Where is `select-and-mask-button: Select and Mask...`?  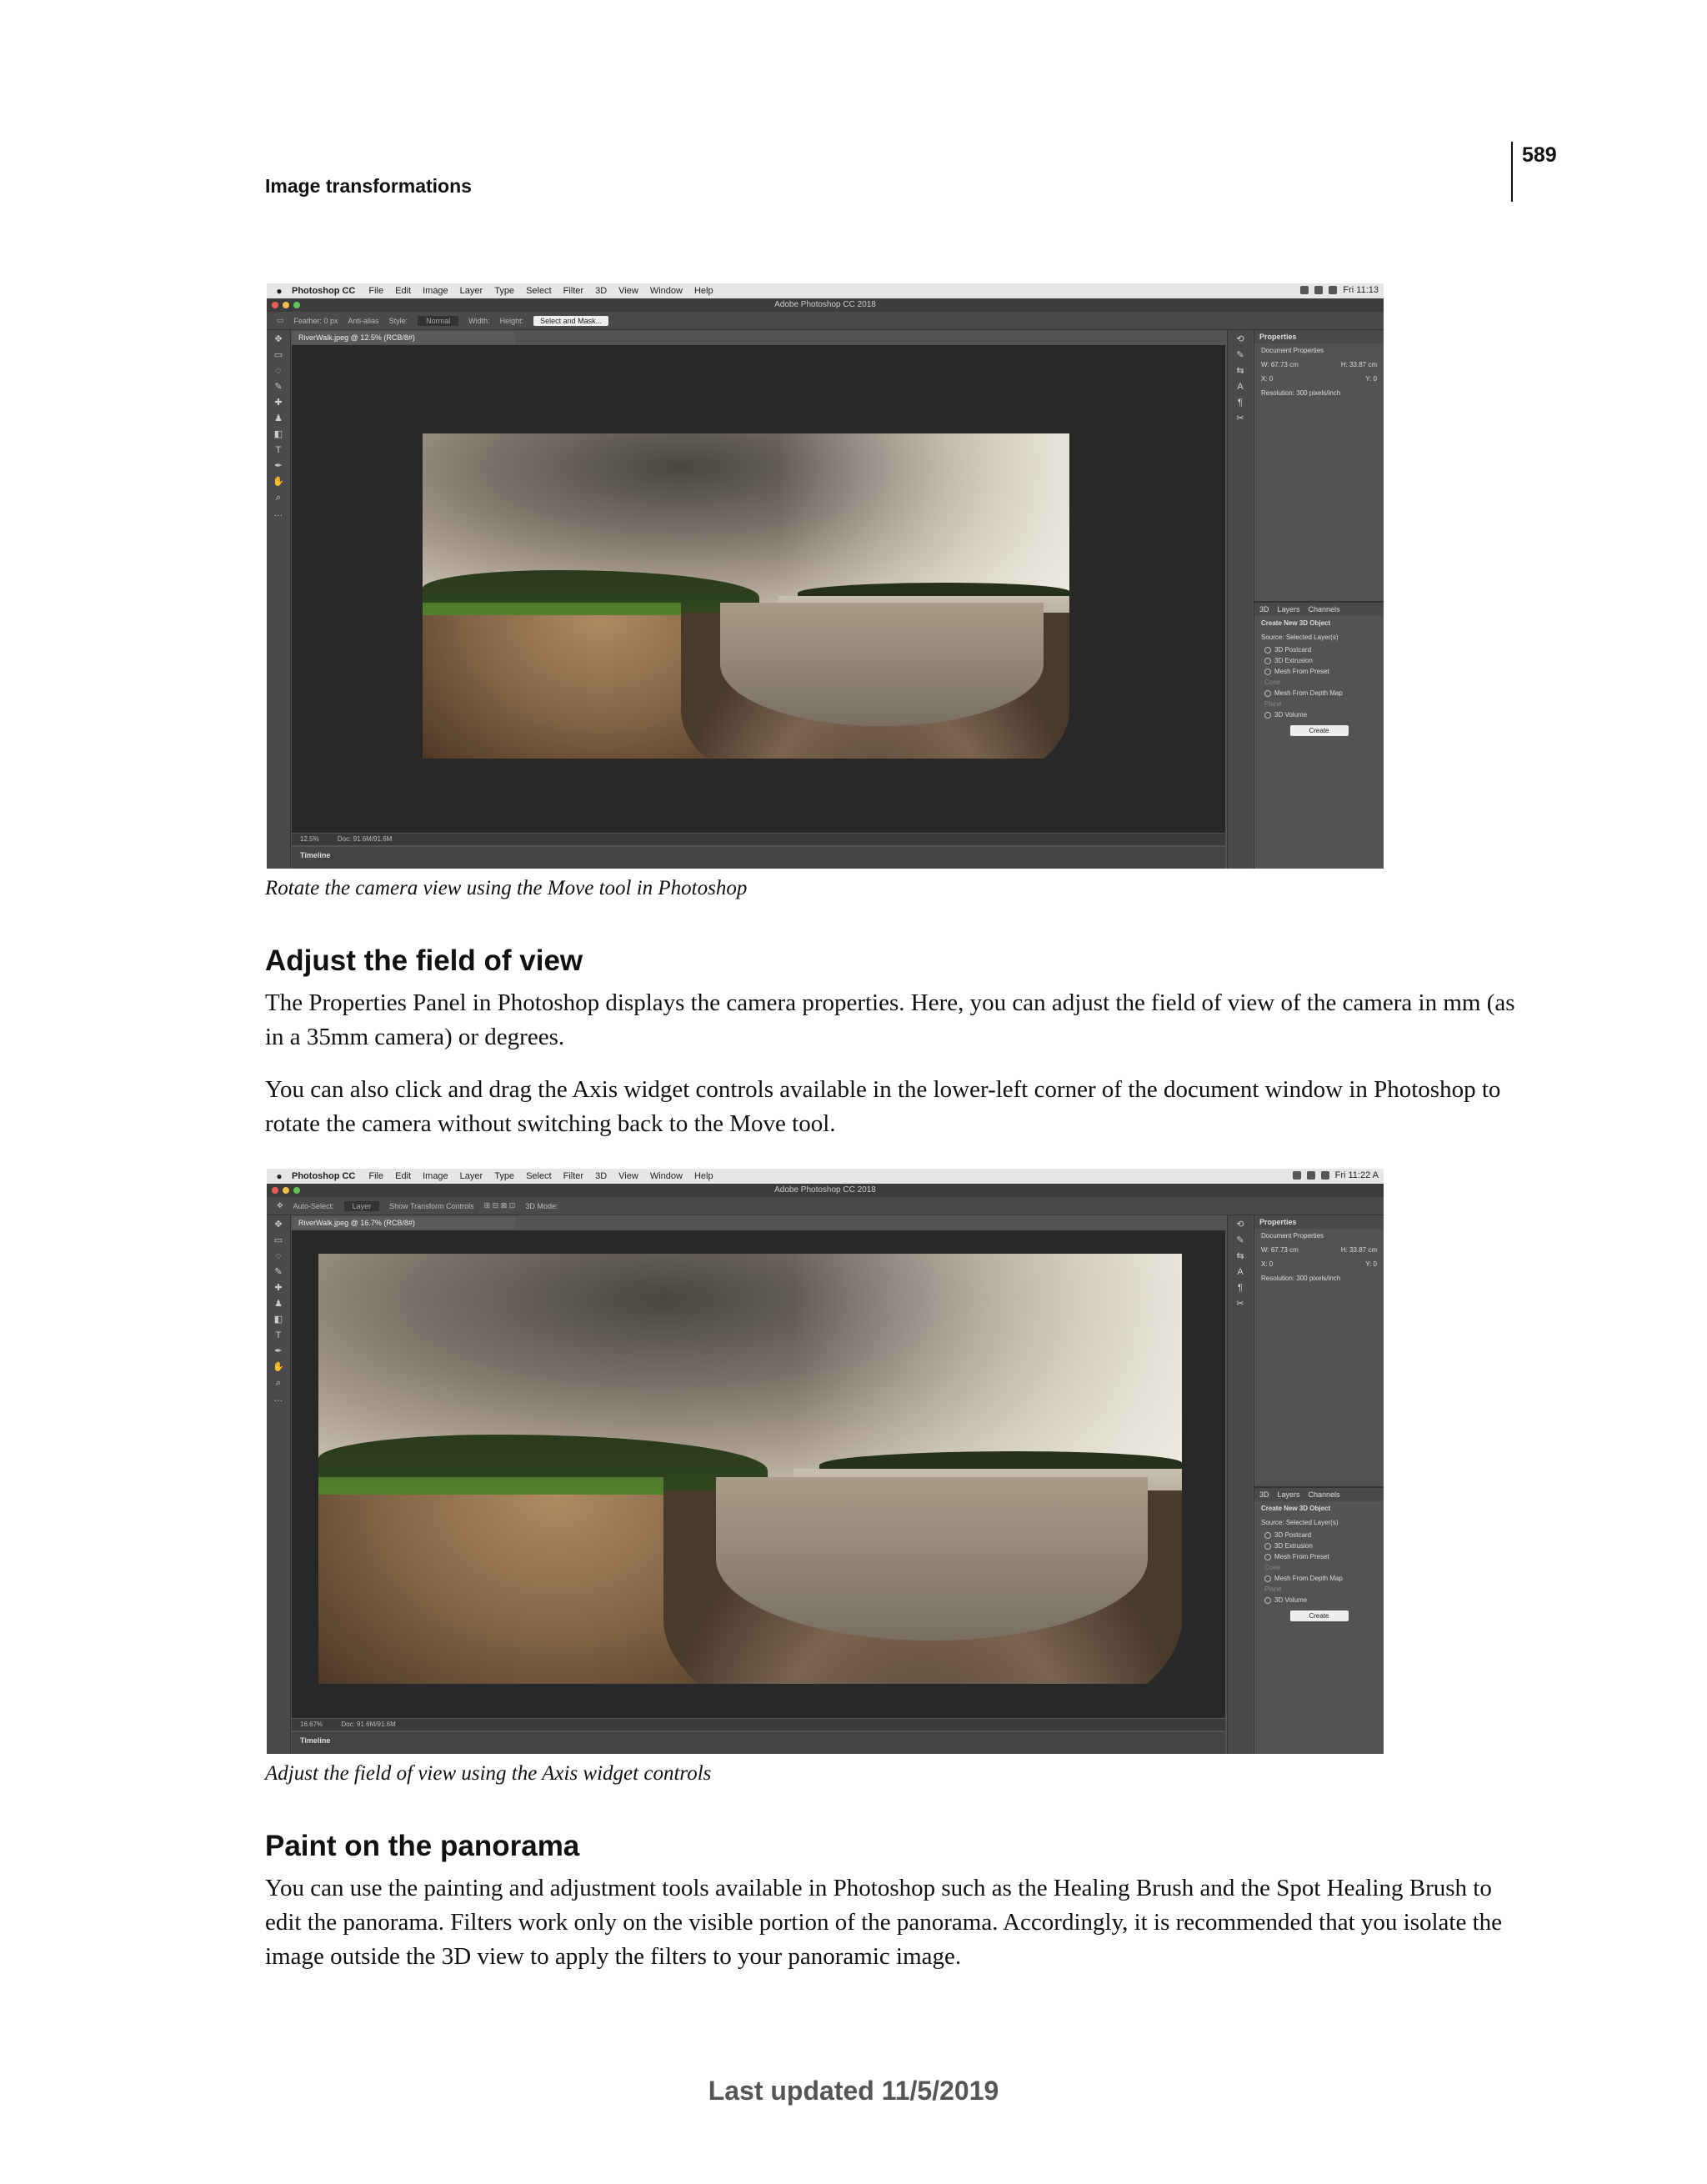 select-and-mask-button: Select and Mask... is located at coordinates (571, 320).